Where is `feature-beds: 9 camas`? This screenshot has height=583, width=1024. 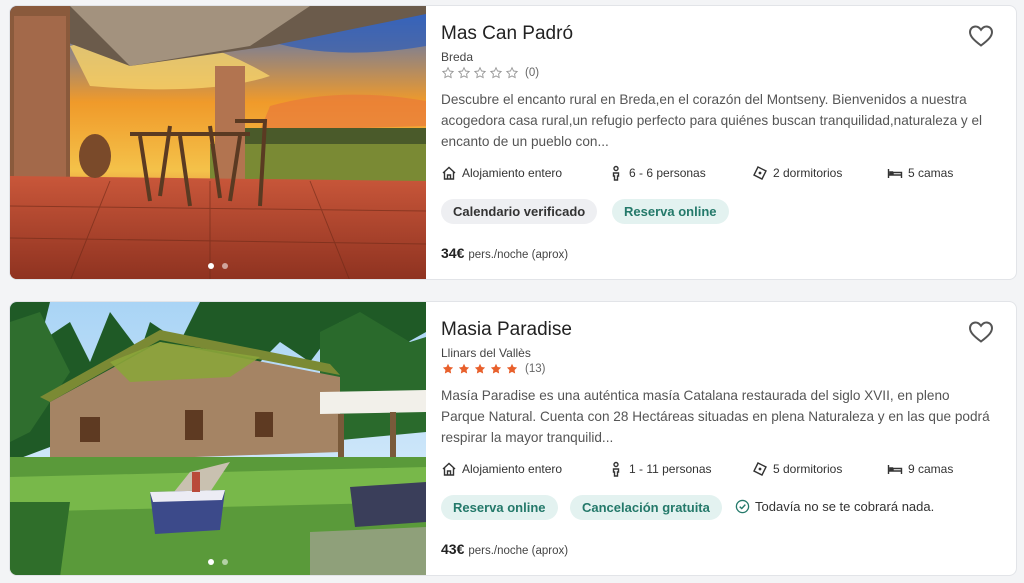
feature-beds: 9 camas is located at coordinates (920, 469).